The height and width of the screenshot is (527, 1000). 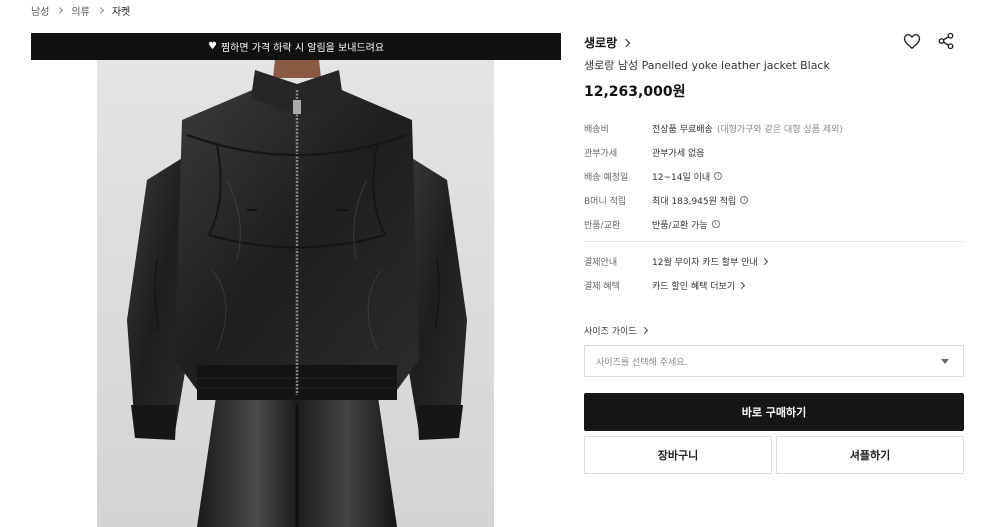 I want to click on product-actions, so click(x=929, y=41).